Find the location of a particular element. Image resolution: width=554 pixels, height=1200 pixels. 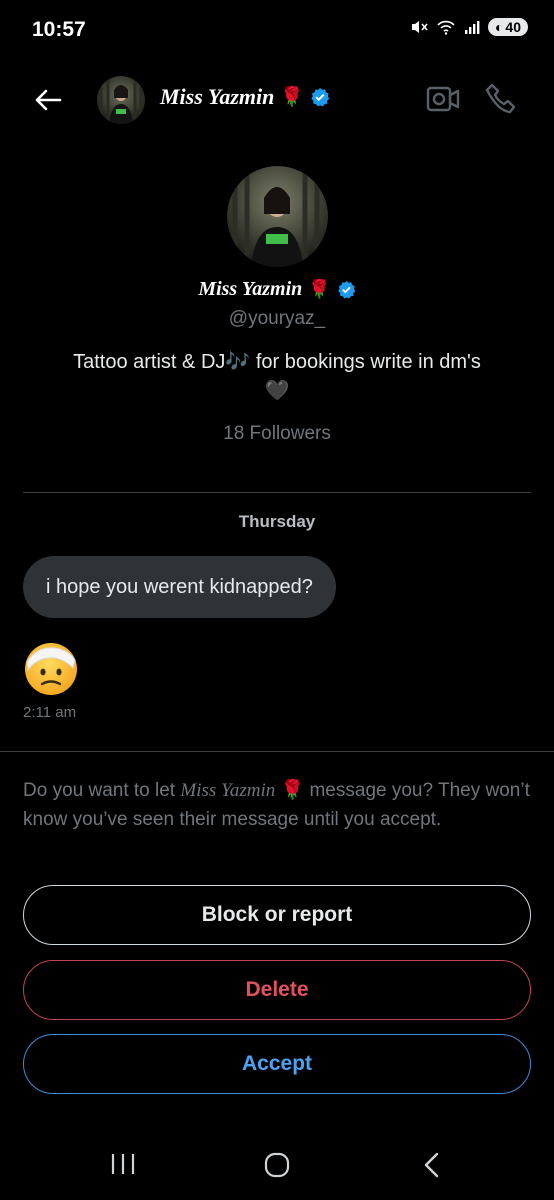

header-display-name: Miss Yazmin 🌹 is located at coordinates (245, 97).